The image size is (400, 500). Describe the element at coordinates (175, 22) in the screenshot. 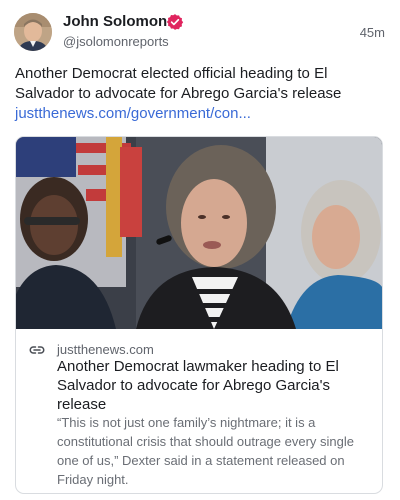

I see `verified-check-icon` at that location.